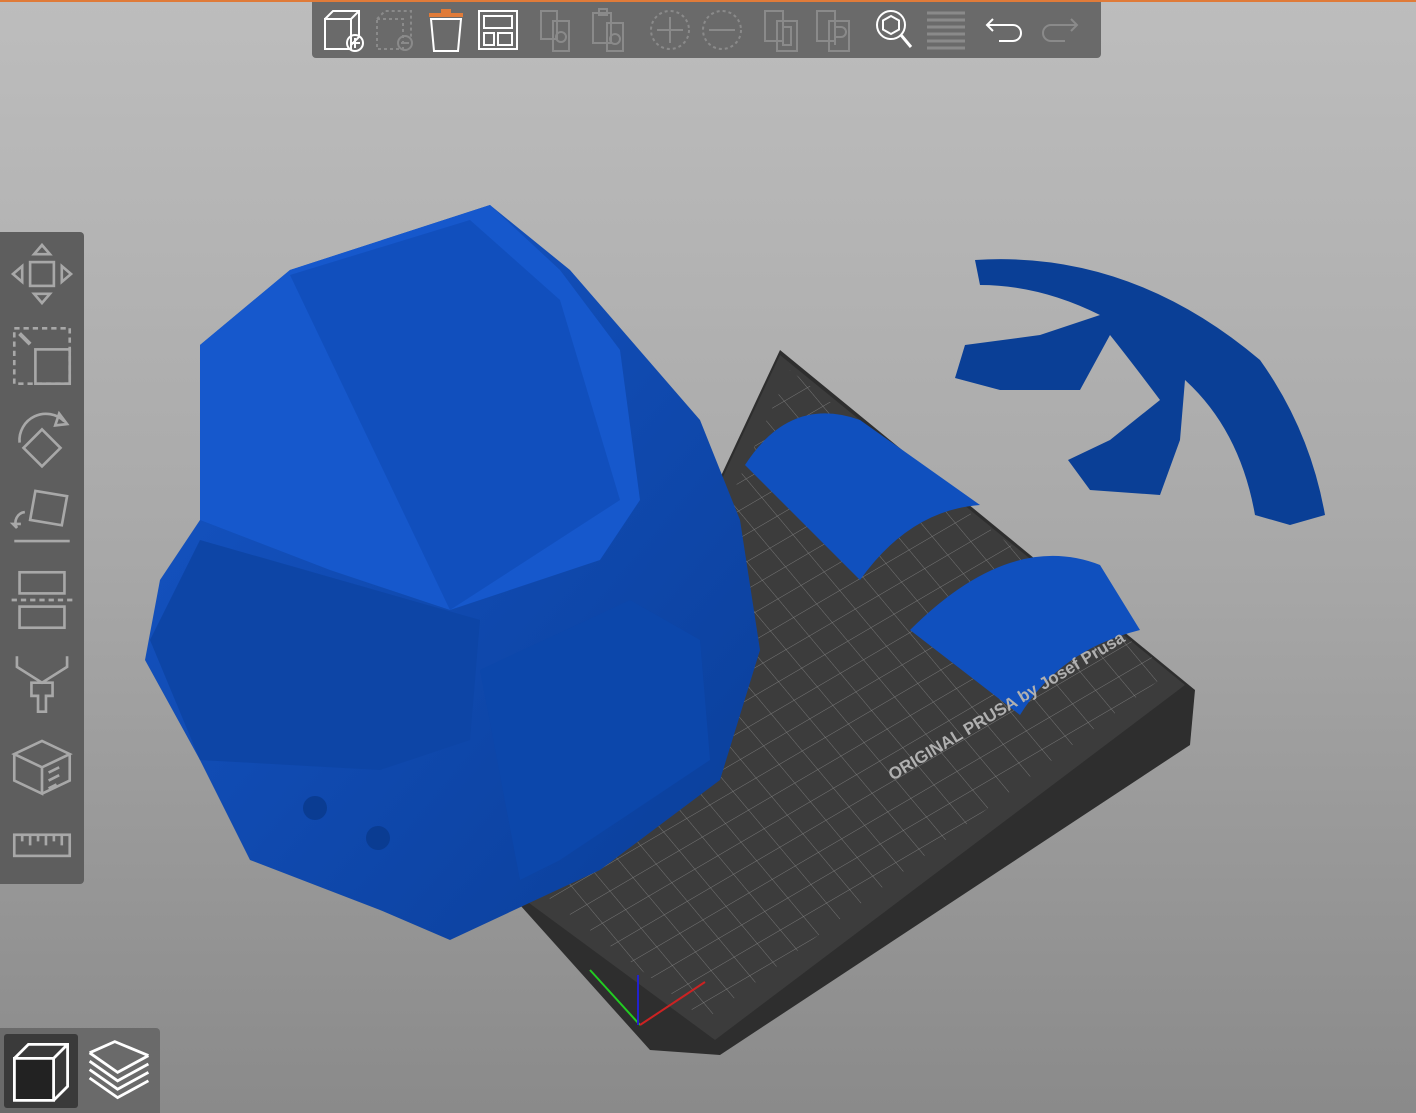 Image resolution: width=1416 pixels, height=1113 pixels. I want to click on paint-supports-tool, so click(42, 684).